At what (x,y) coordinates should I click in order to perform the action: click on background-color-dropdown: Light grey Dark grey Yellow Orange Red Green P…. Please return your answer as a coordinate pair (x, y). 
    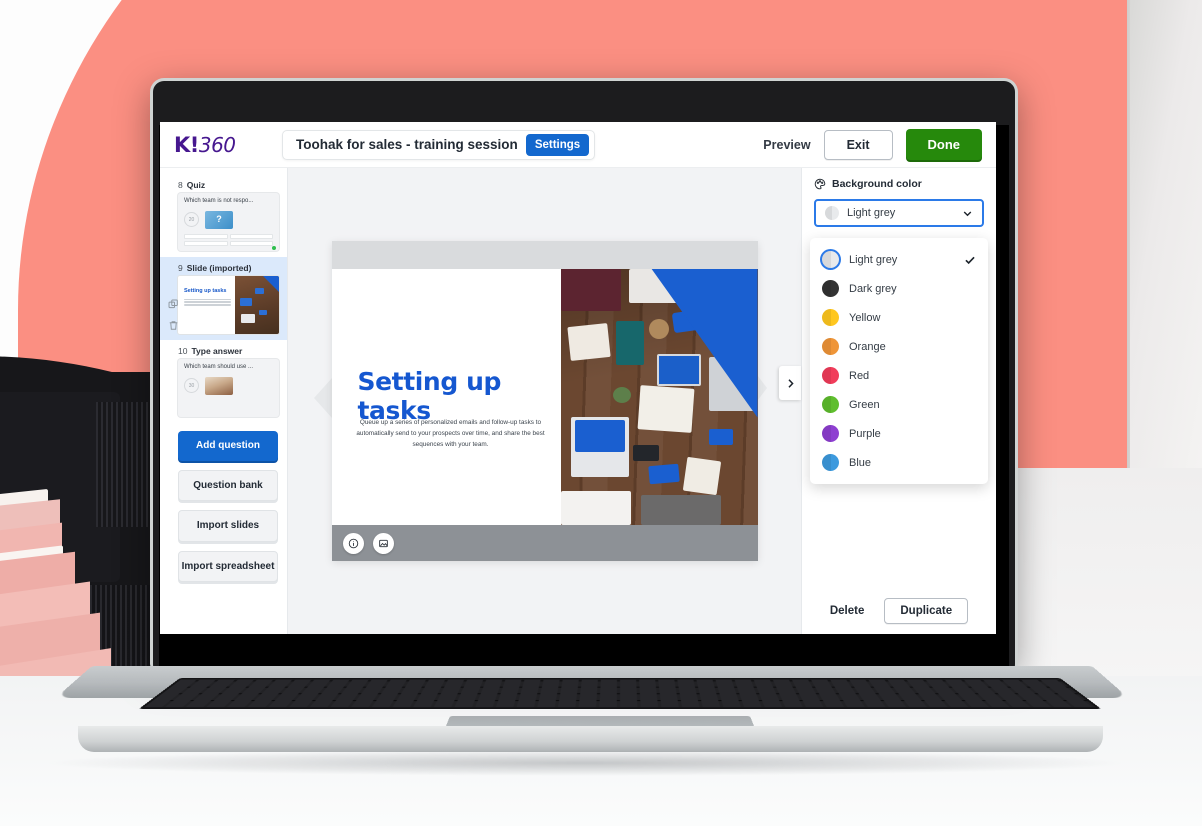
    Looking at the image, I should click on (899, 361).